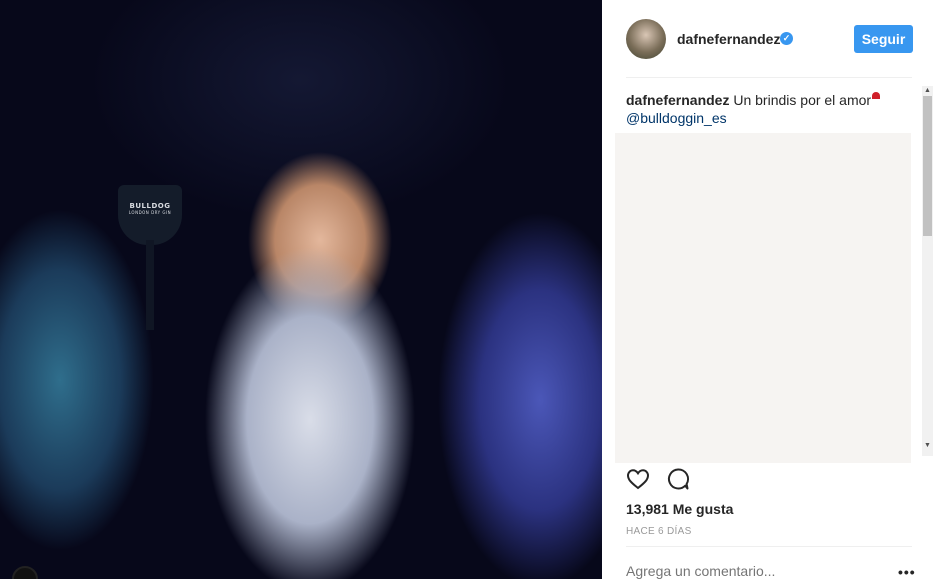  What do you see at coordinates (676, 118) in the screenshot?
I see `caption-mention: @bulldoggin_es` at bounding box center [676, 118].